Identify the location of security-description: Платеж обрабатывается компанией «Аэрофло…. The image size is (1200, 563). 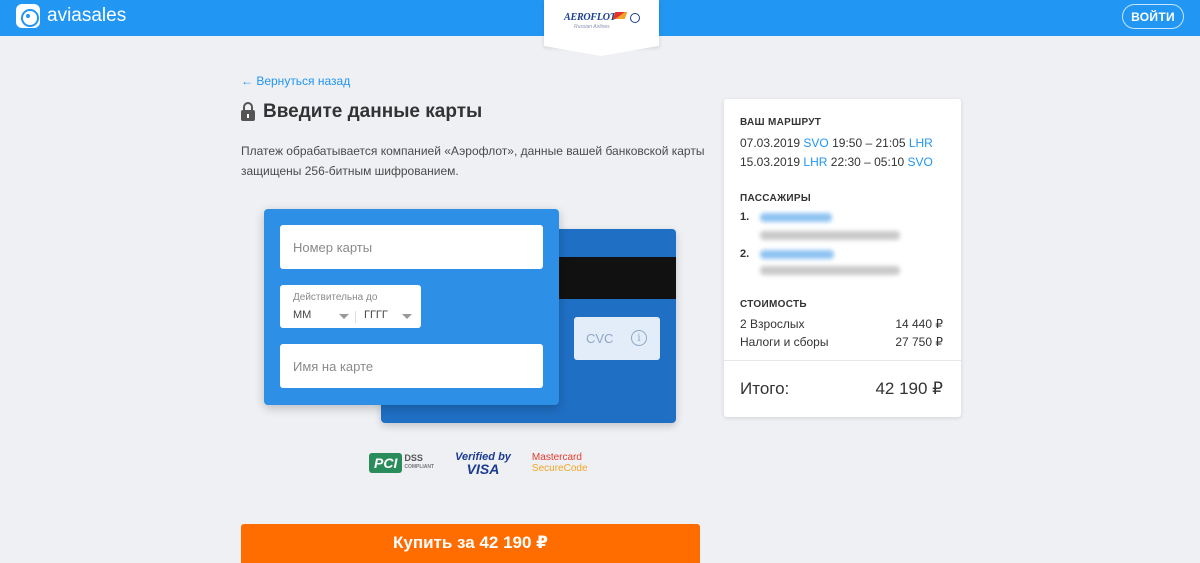
(473, 161).